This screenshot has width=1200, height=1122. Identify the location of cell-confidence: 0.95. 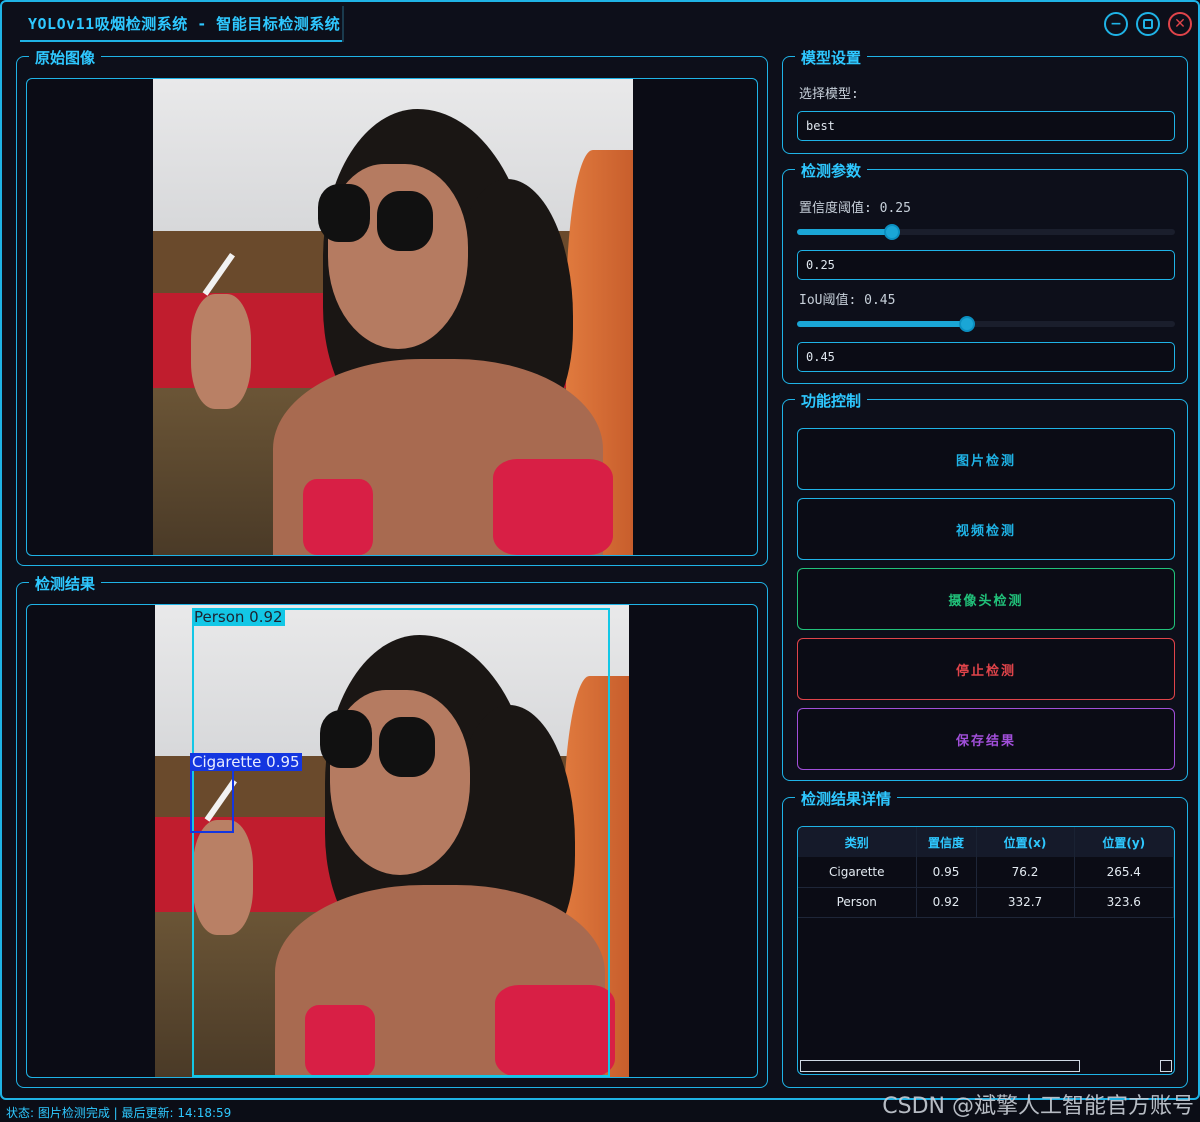
(946, 872).